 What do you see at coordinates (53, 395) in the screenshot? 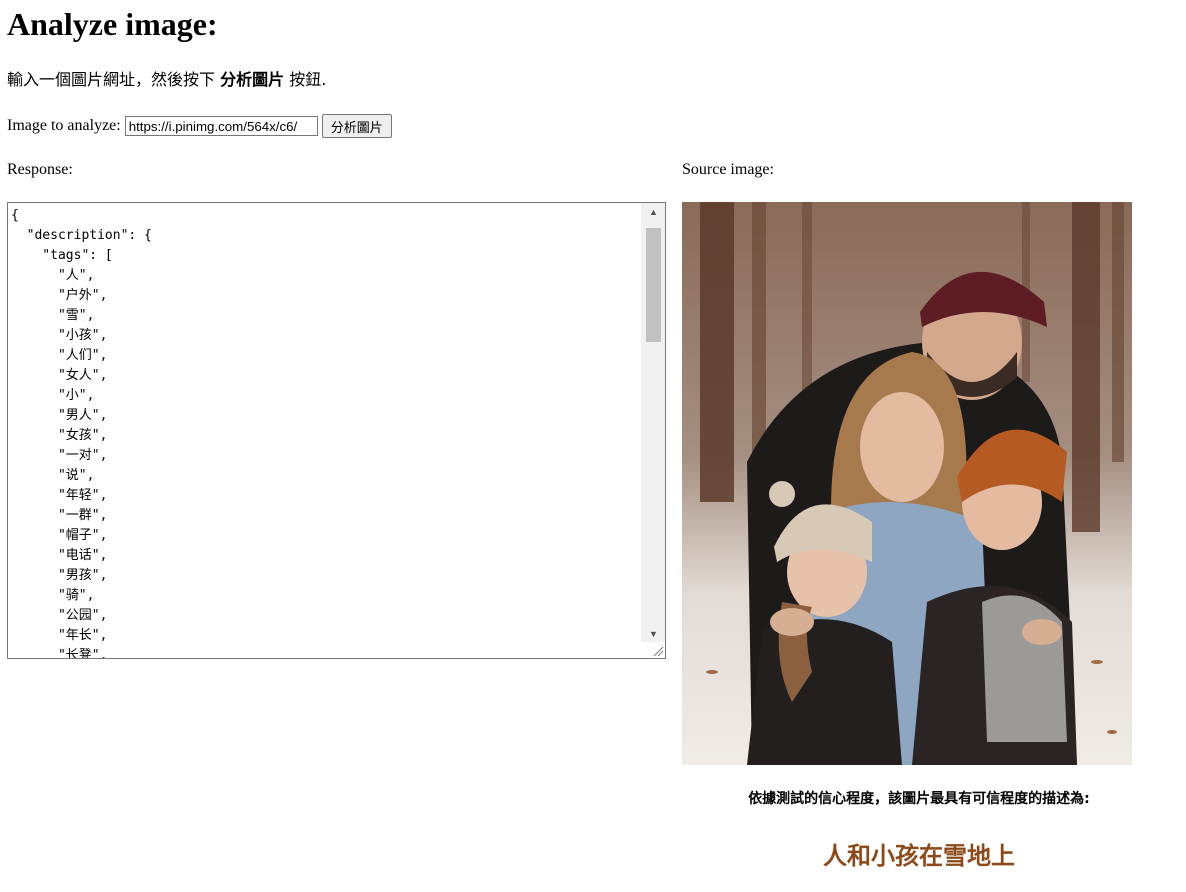
I see `response-json-line: "小",` at bounding box center [53, 395].